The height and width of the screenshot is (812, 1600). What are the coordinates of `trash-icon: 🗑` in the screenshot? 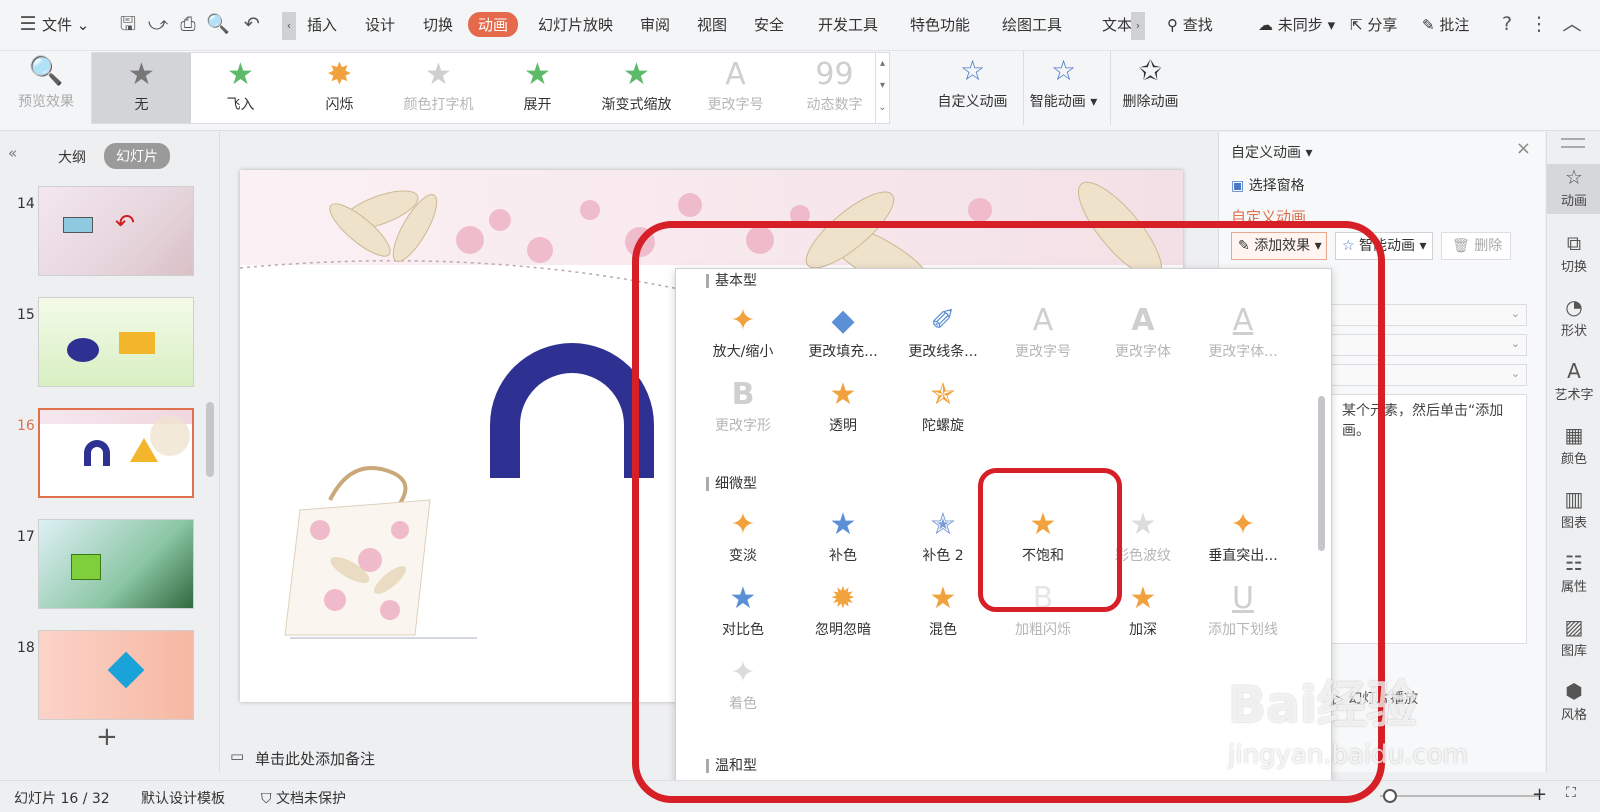 It's located at (1461, 246).